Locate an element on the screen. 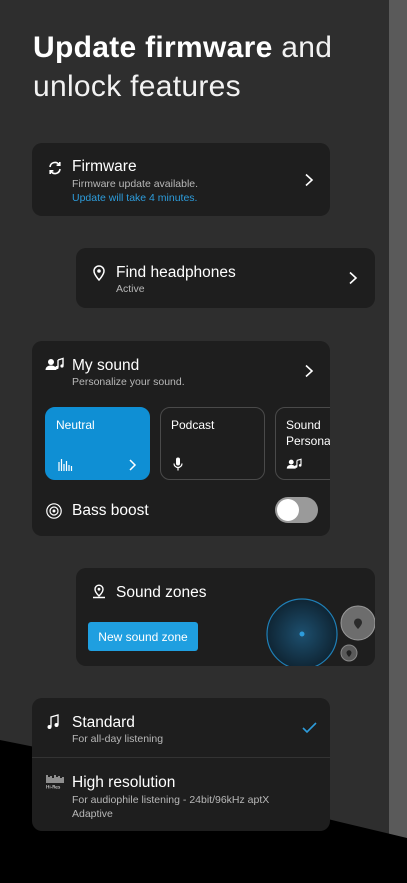 This screenshot has width=407, height=883. sound-zones-map is located at coordinates (318, 631).